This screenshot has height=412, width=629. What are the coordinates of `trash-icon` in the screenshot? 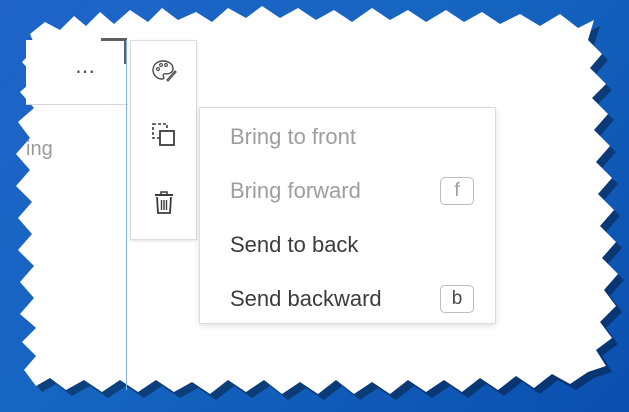 It's located at (163, 202).